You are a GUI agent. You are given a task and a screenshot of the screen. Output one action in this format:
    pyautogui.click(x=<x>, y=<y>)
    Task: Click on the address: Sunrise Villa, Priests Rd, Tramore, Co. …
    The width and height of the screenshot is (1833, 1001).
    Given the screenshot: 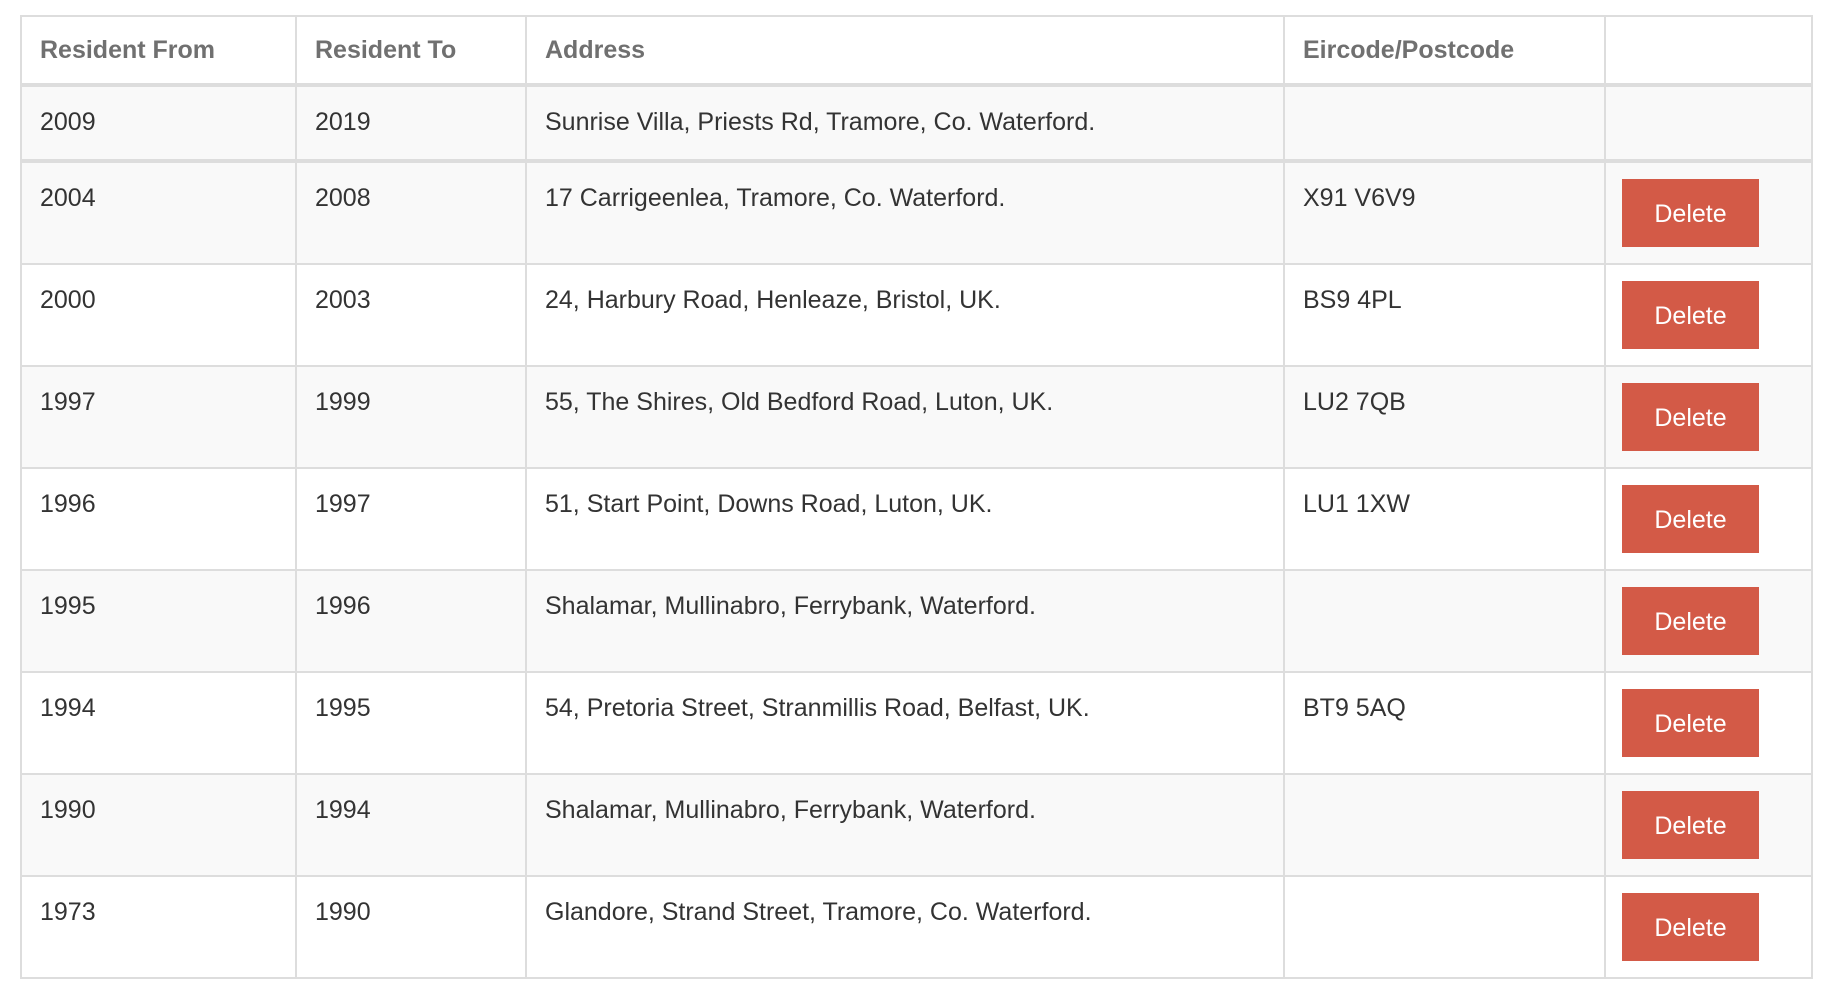 What is the action you would take?
    pyautogui.click(x=905, y=123)
    